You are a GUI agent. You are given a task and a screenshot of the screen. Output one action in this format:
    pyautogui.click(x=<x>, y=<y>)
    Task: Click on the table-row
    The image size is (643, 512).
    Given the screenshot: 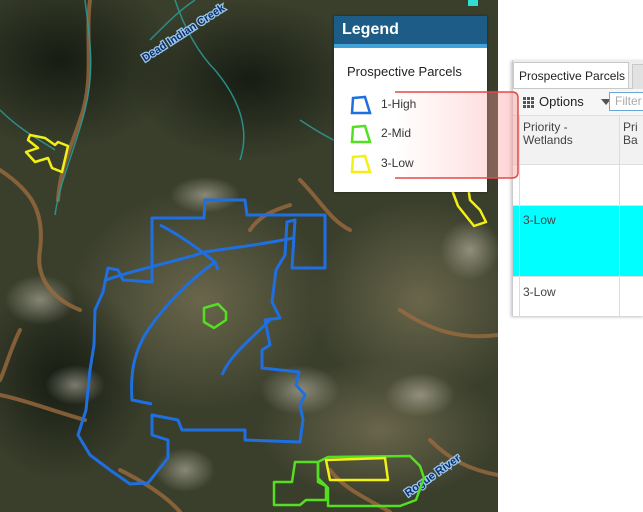 What is the action you would take?
    pyautogui.click(x=578, y=185)
    